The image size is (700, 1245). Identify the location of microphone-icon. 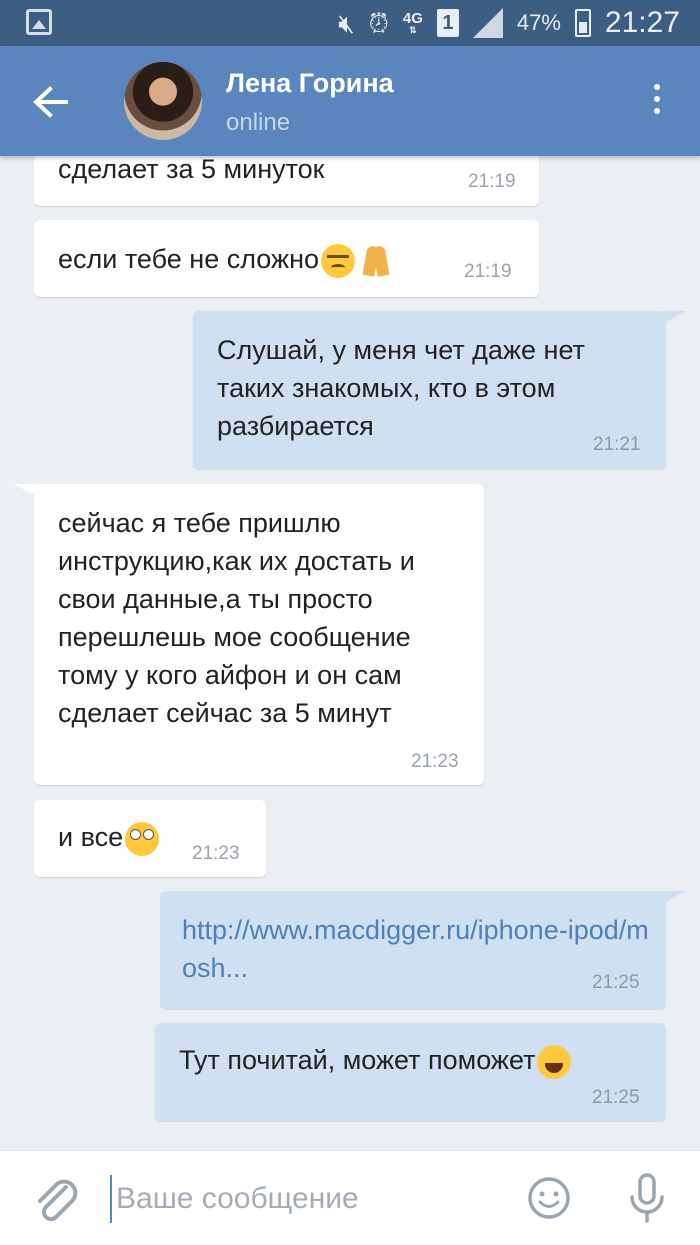
(647, 1198).